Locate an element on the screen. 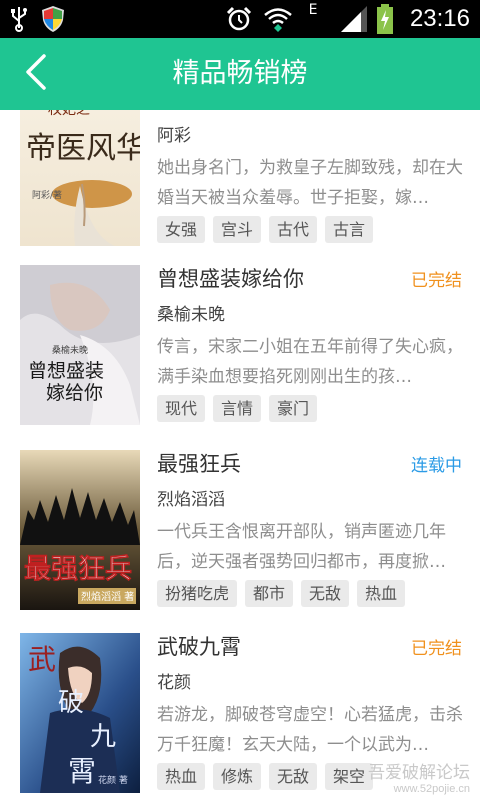 The width and height of the screenshot is (480, 800). book-author: 桑榆未晚 is located at coordinates (191, 315).